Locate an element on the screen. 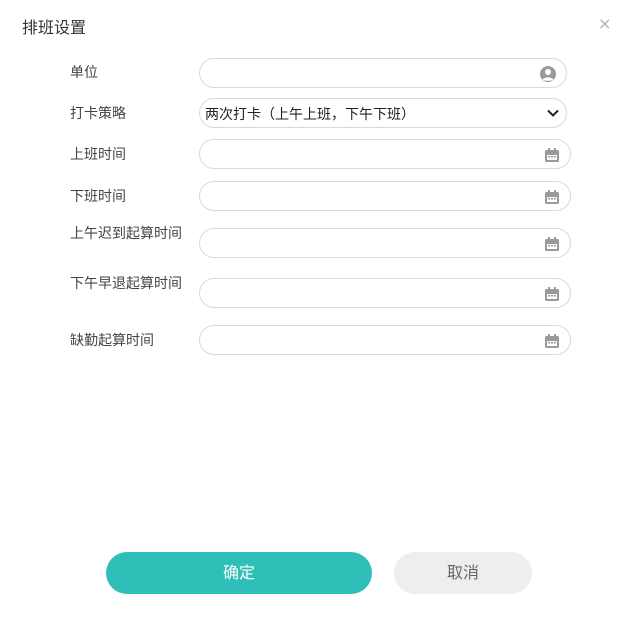 This screenshot has height=634, width=633. work-end-label: 下班时间 is located at coordinates (98, 197).